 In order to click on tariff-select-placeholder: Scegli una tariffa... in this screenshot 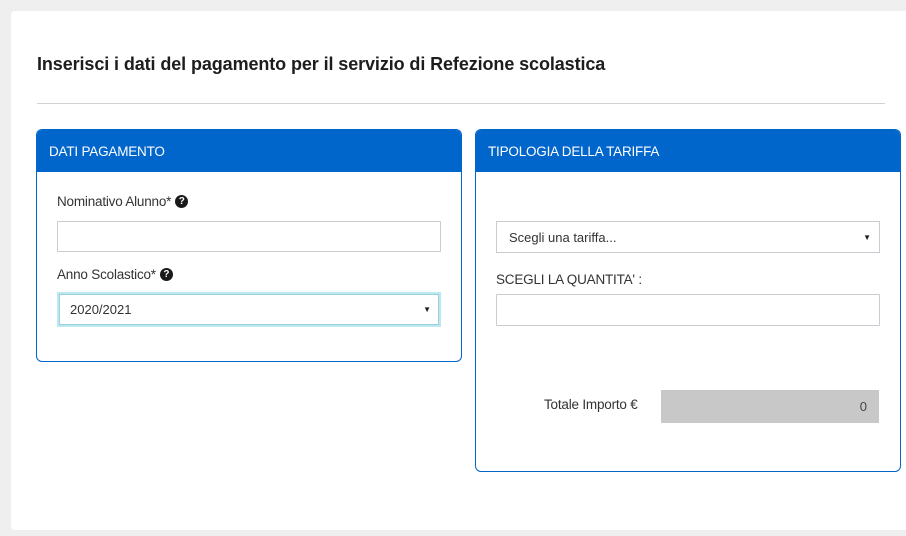, I will do `click(563, 237)`.